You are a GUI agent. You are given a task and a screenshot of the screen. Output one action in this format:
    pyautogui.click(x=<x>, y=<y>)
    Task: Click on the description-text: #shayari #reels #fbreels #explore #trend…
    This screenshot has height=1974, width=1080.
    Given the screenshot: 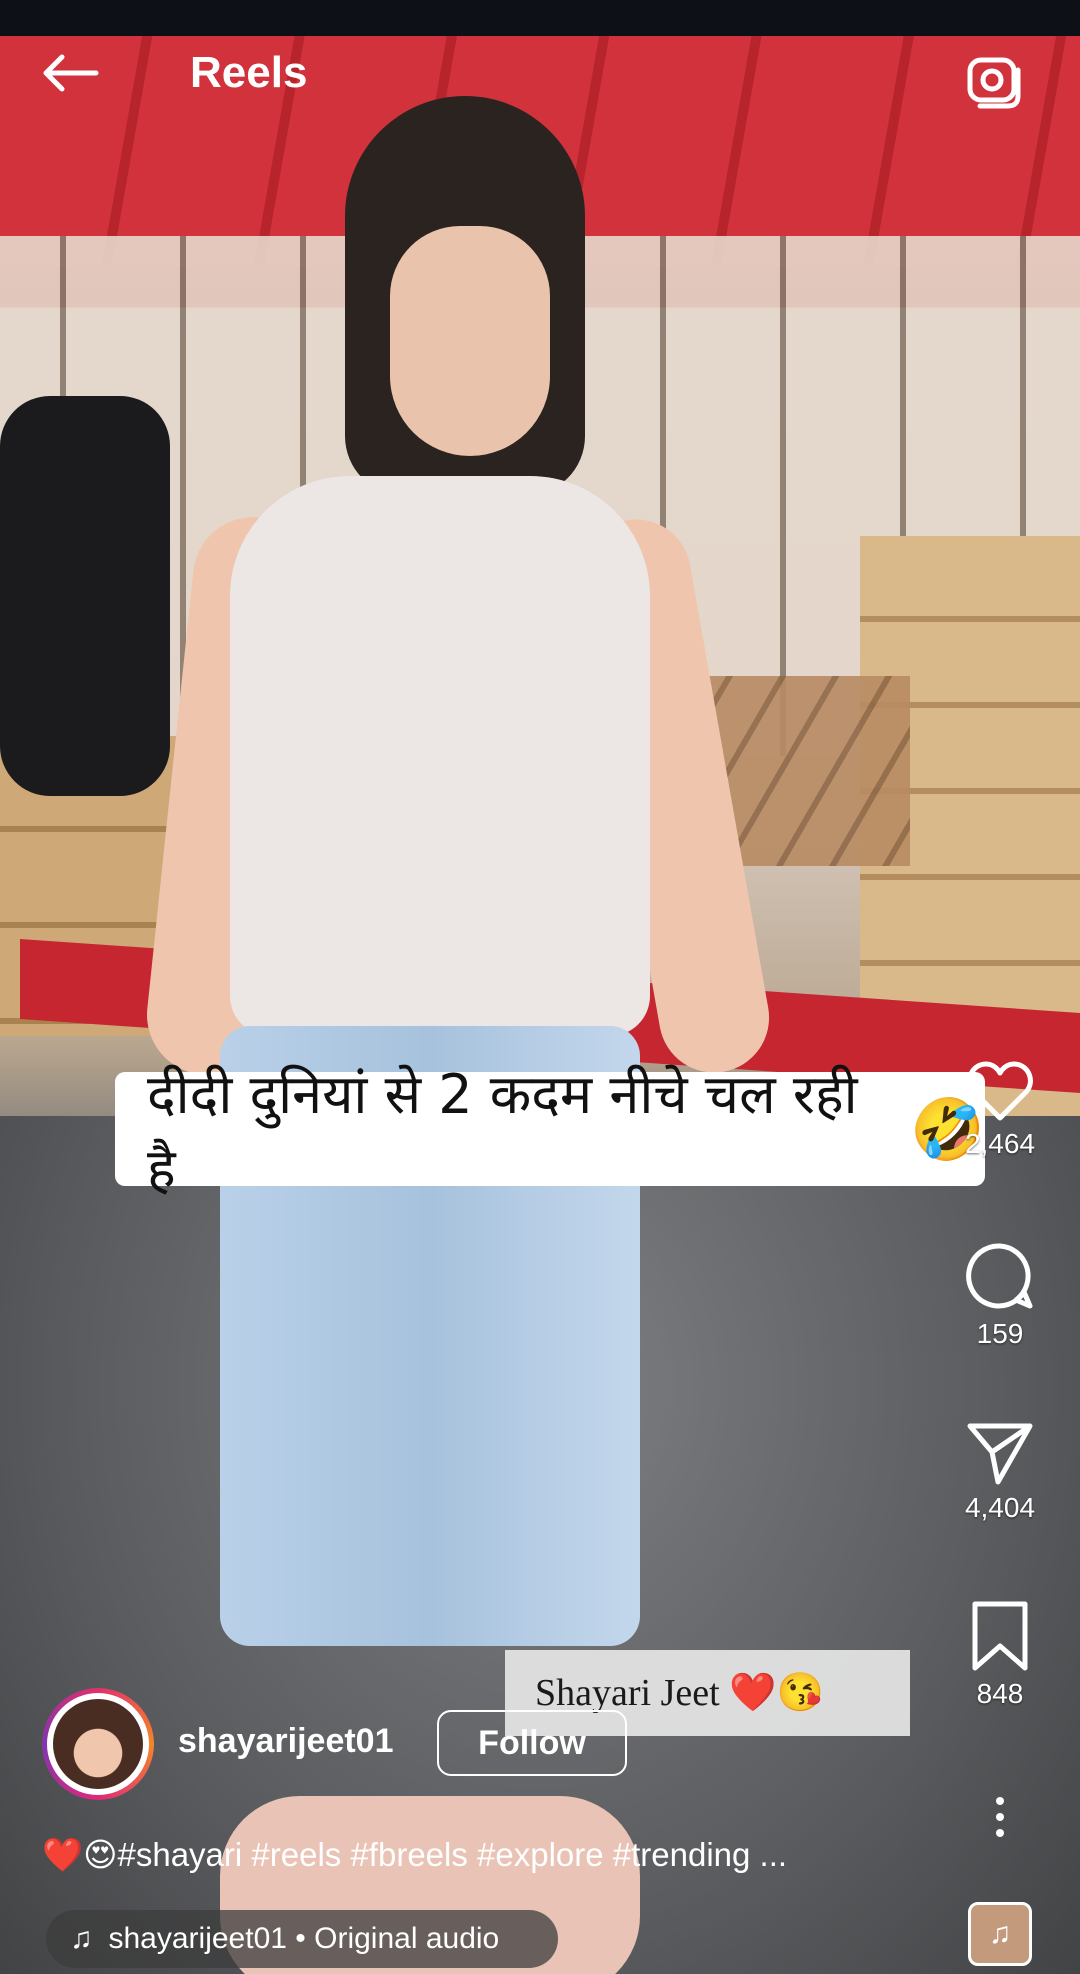 What is the action you would take?
    pyautogui.click(x=452, y=1854)
    